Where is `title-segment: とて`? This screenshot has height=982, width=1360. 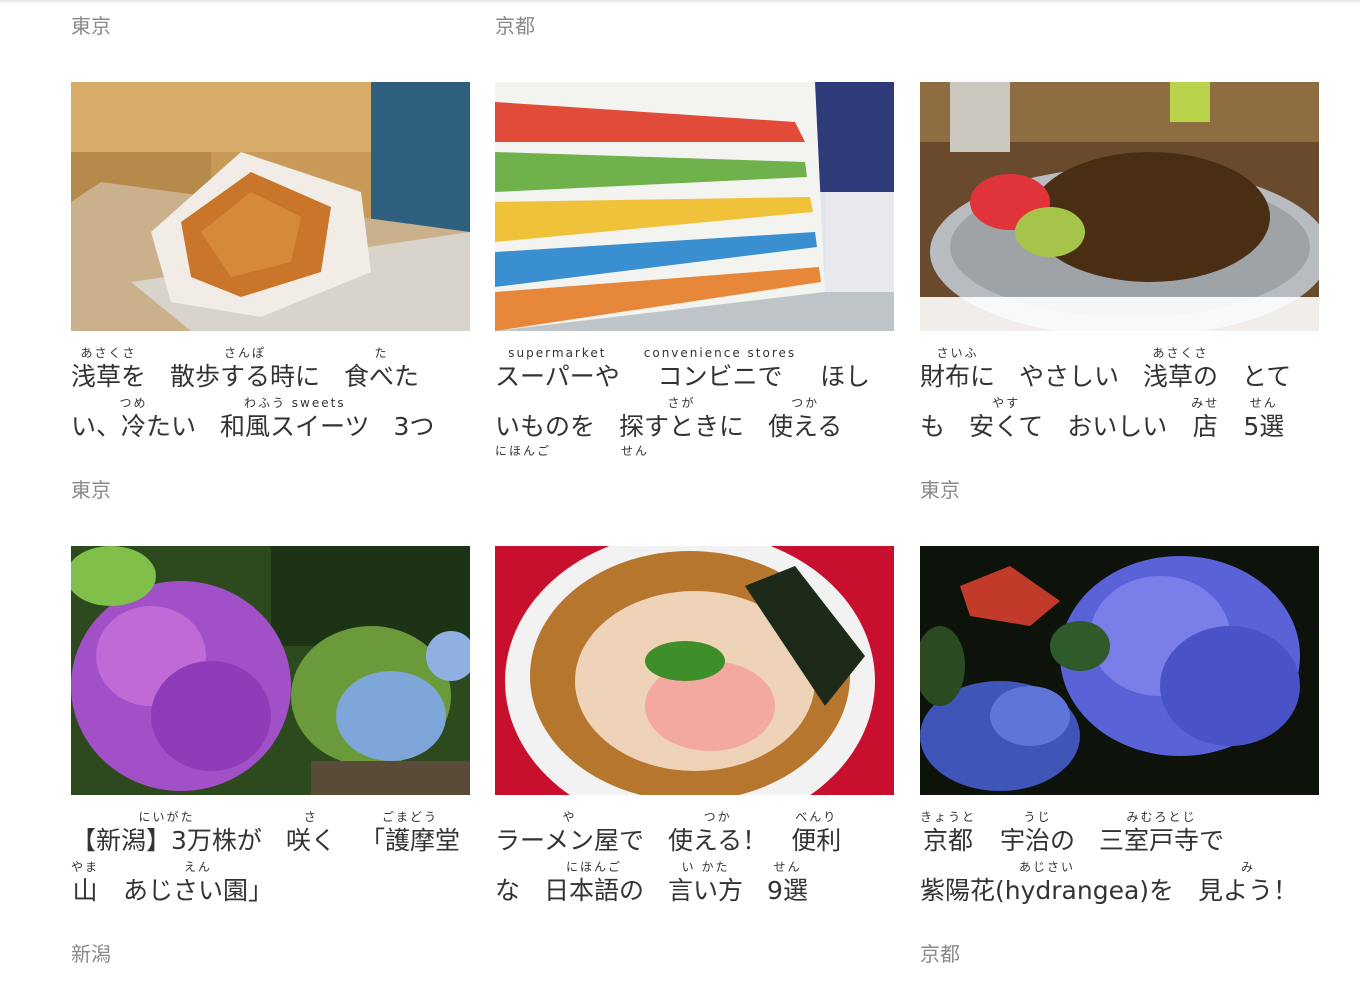 title-segment: とて is located at coordinates (1267, 376).